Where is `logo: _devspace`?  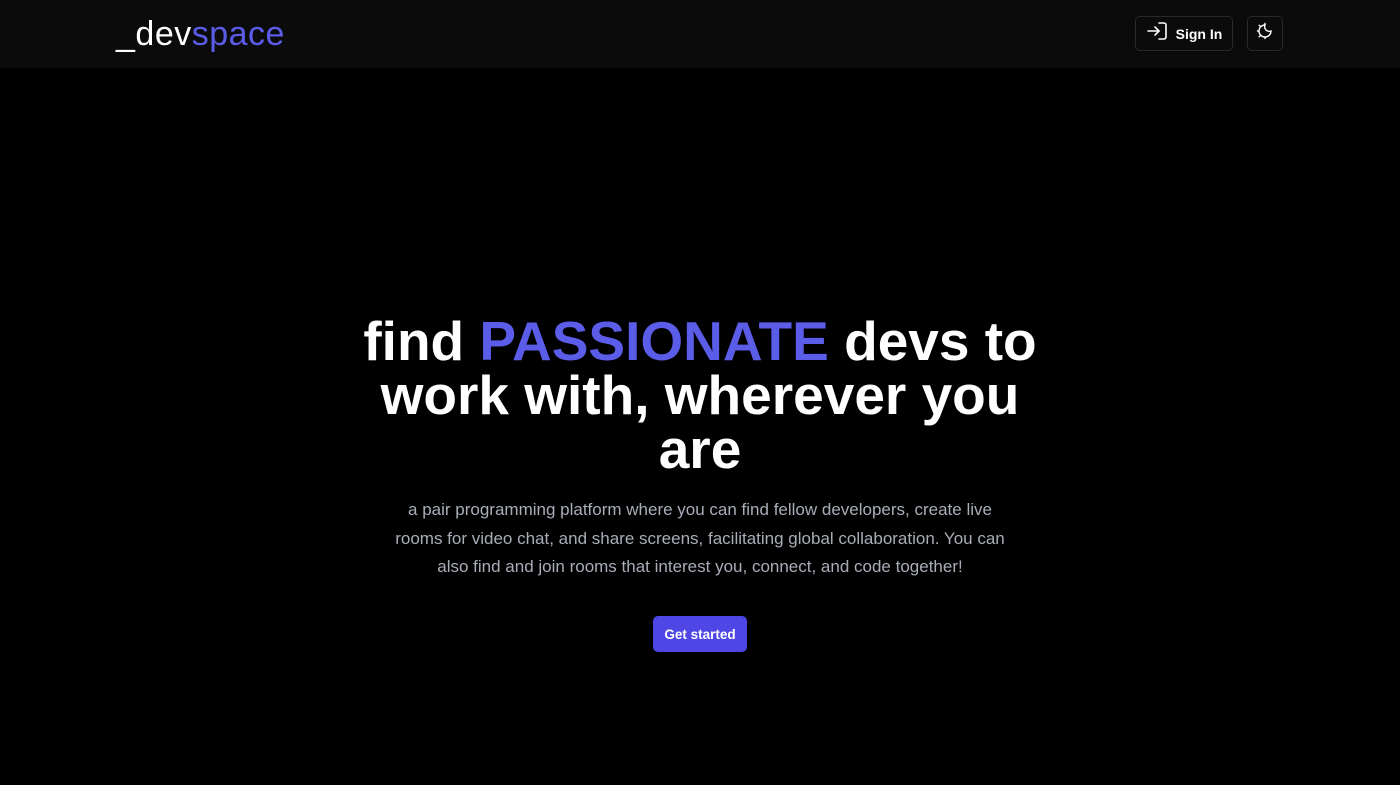 logo: _devspace is located at coordinates (200, 34).